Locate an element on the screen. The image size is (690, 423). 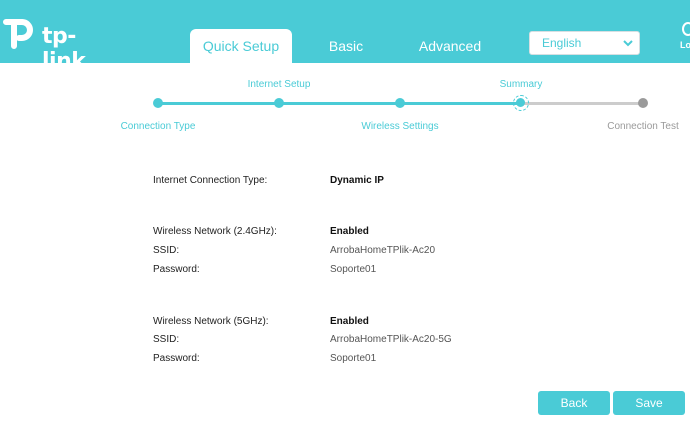
back-button: Back is located at coordinates (574, 403).